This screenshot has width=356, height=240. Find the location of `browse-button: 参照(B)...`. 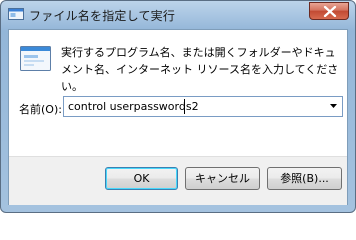

browse-button: 参照(B)... is located at coordinates (304, 178).